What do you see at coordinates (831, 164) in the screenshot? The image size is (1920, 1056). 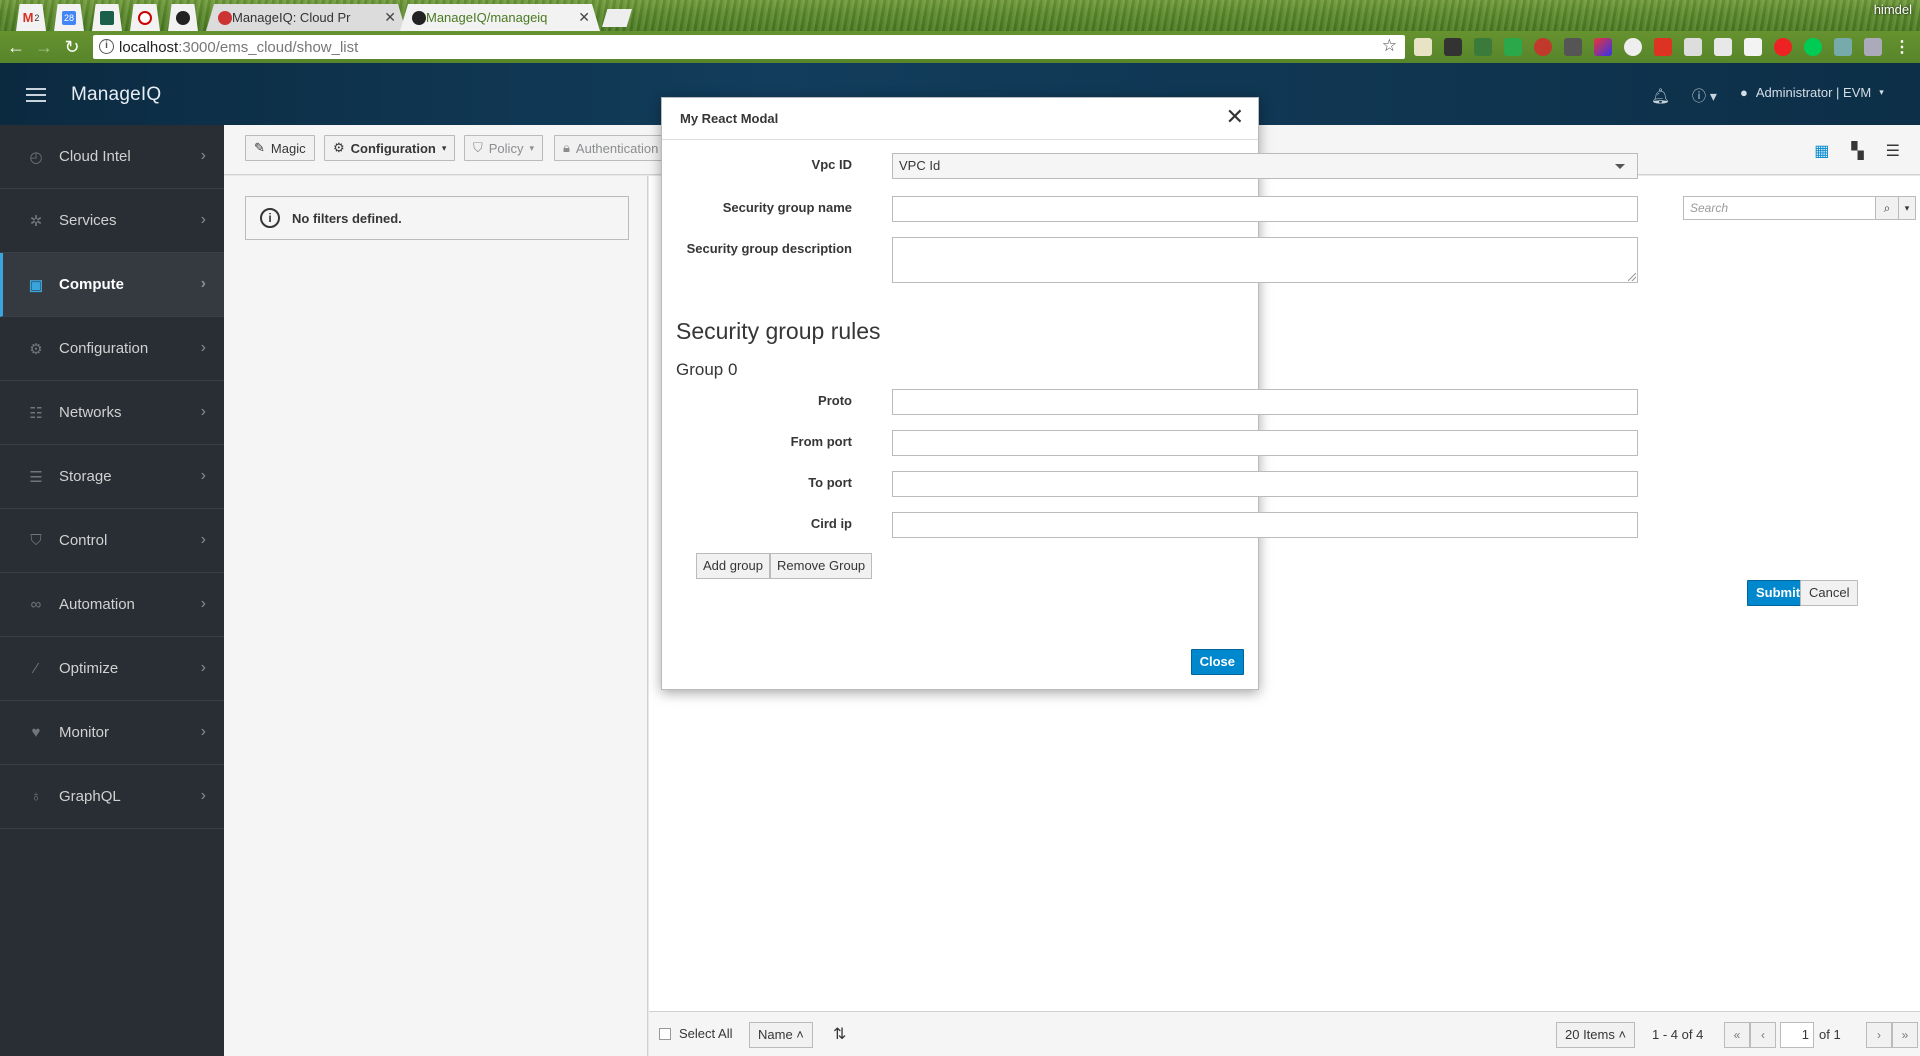 I see `vpc-id-label: Vpc ID` at bounding box center [831, 164].